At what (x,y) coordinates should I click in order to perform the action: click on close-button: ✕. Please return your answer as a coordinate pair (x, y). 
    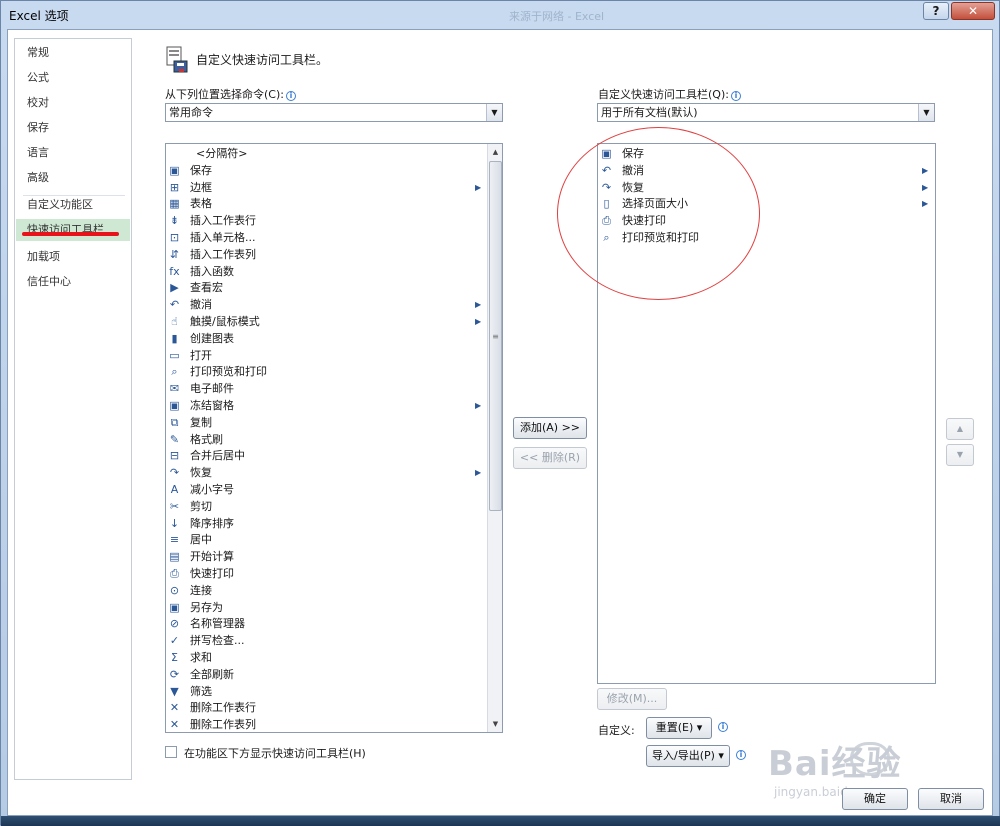
    Looking at the image, I should click on (973, 11).